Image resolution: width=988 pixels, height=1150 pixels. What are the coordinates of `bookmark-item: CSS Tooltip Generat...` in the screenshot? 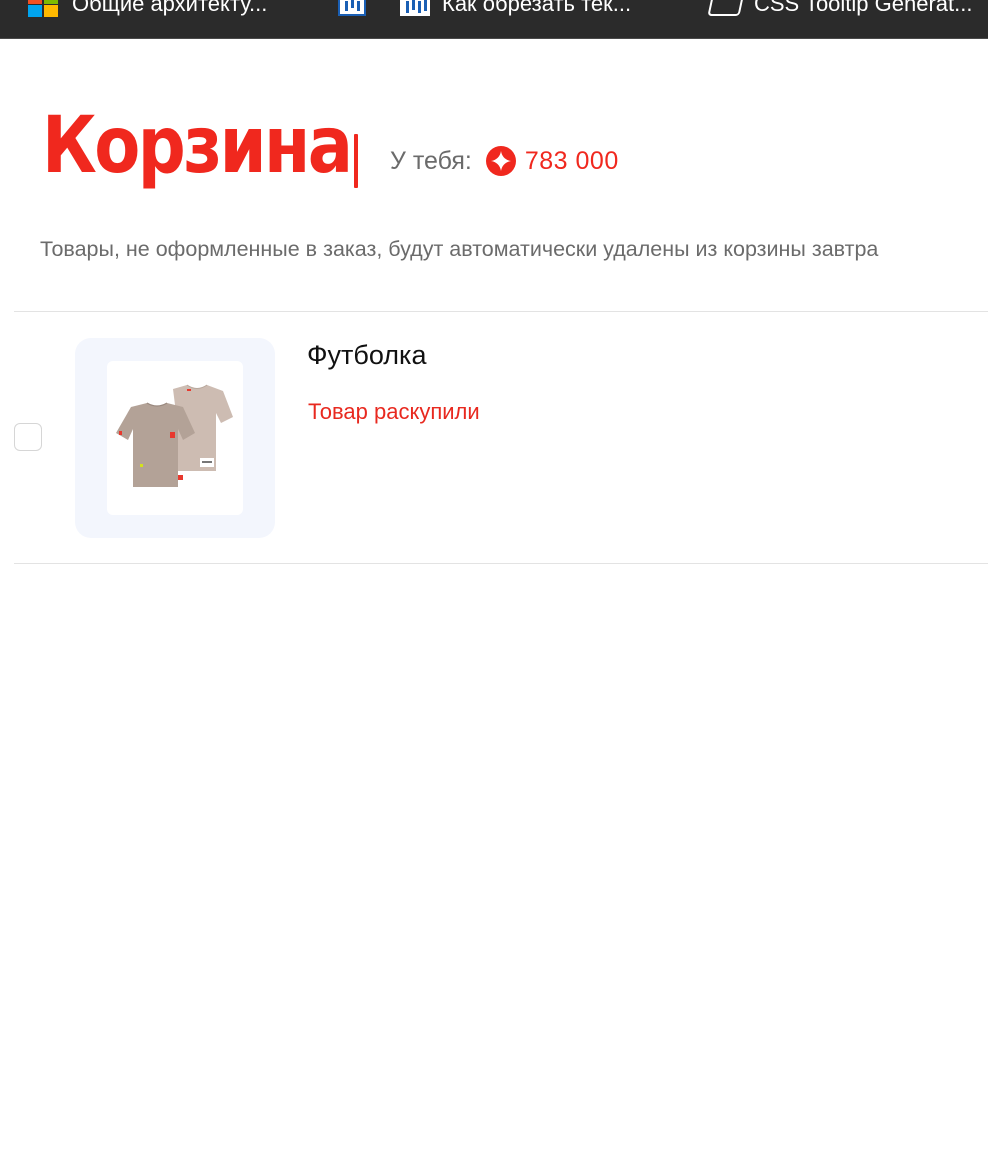 It's located at (840, 11).